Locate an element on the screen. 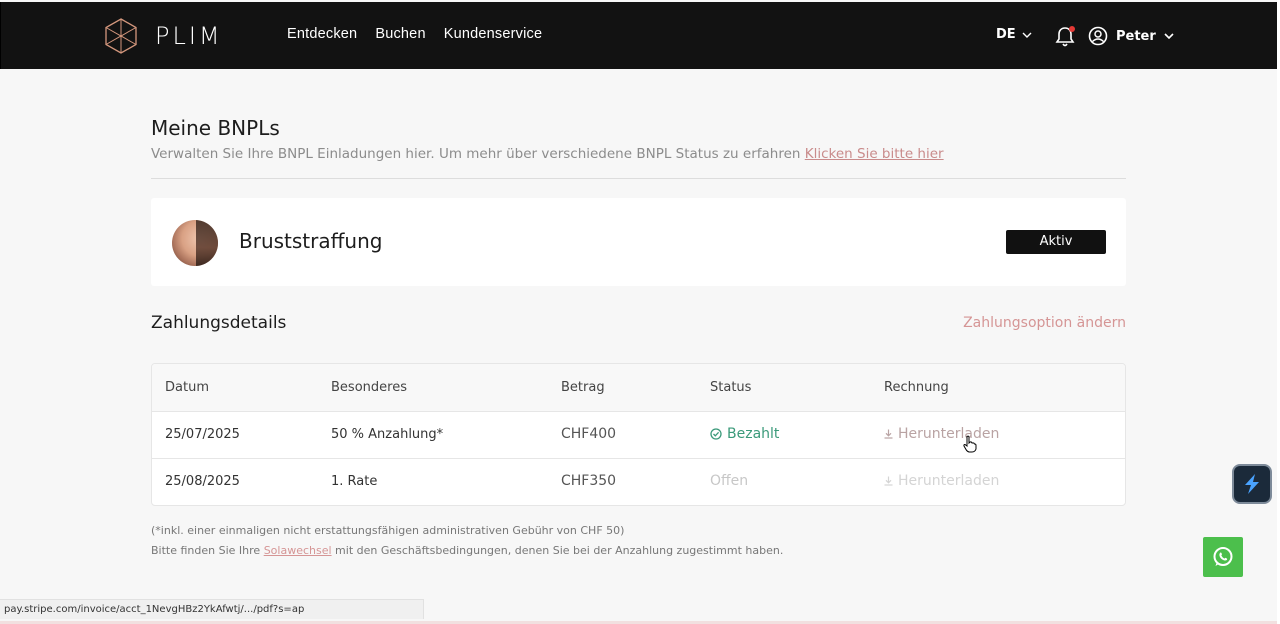  hand-cursor-icon is located at coordinates (970, 444).